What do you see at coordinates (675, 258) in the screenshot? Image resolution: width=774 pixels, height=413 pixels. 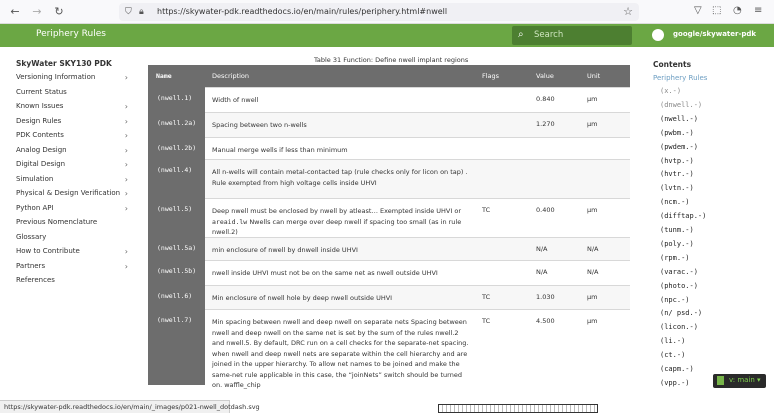 I see `toc-item: (rpm.-)` at bounding box center [675, 258].